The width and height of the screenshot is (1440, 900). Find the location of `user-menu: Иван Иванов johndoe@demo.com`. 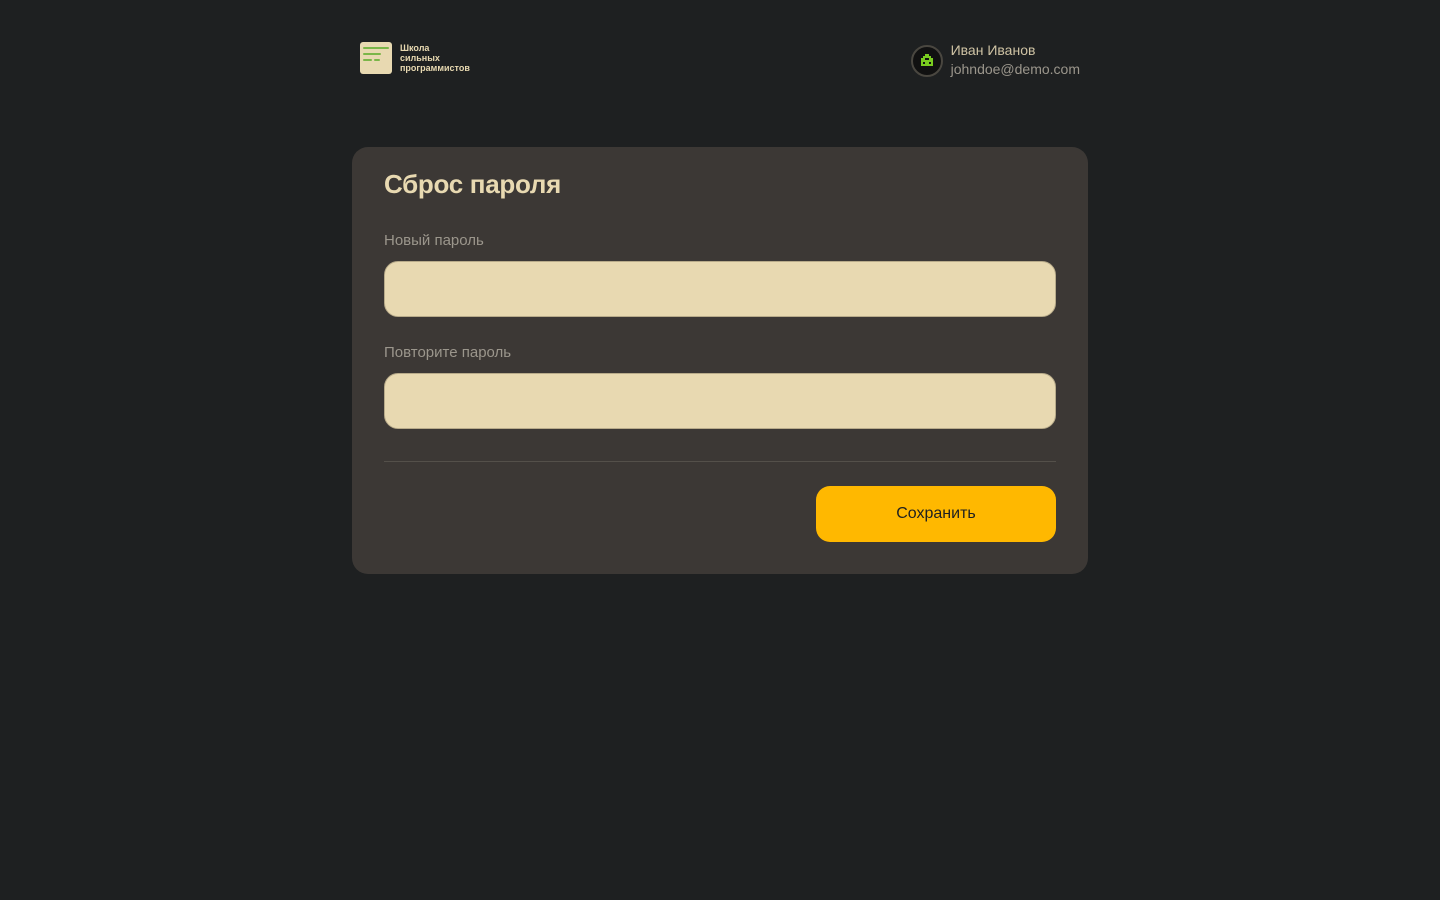

user-menu: Иван Иванов johndoe@demo.com is located at coordinates (995, 60).